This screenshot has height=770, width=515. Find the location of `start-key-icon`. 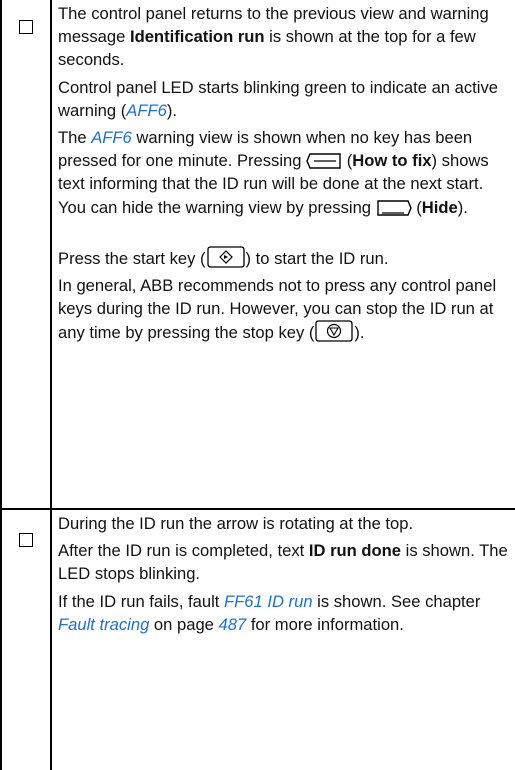

start-key-icon is located at coordinates (226, 257).